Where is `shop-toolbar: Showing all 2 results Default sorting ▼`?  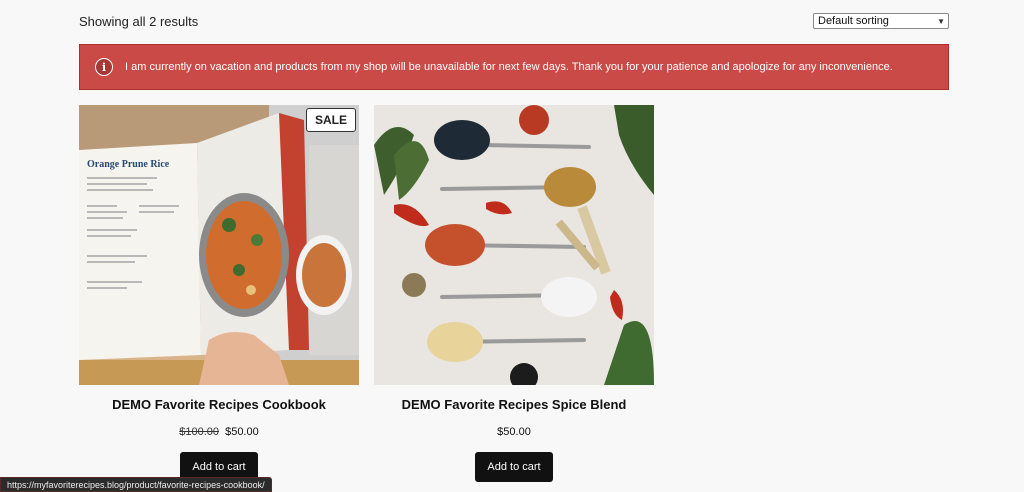
shop-toolbar: Showing all 2 results Default sorting ▼ is located at coordinates (514, 21).